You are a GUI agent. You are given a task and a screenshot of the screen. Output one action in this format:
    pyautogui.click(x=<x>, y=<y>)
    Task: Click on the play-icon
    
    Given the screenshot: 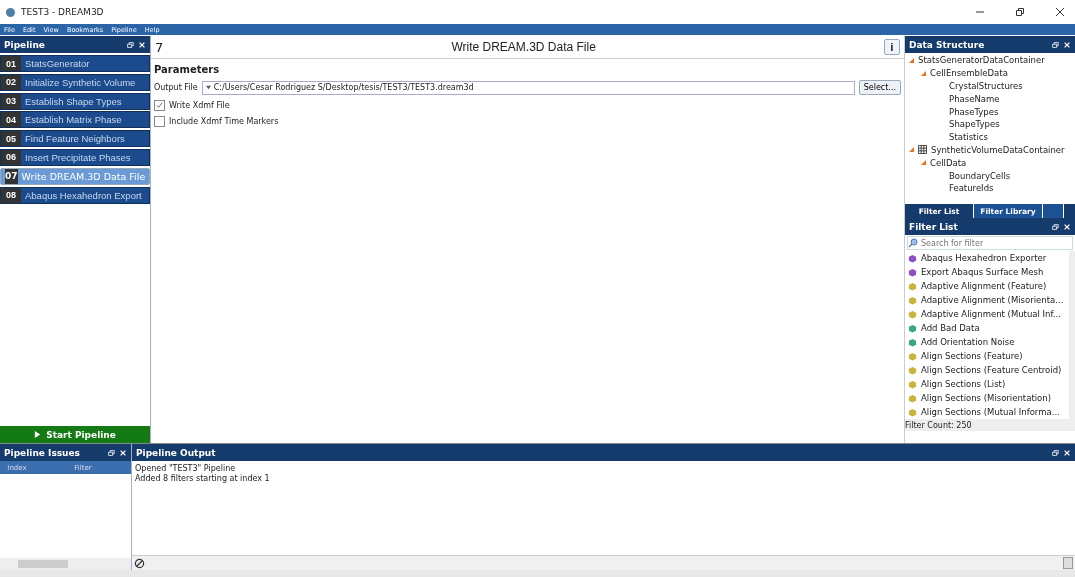 What is the action you would take?
    pyautogui.click(x=38, y=434)
    